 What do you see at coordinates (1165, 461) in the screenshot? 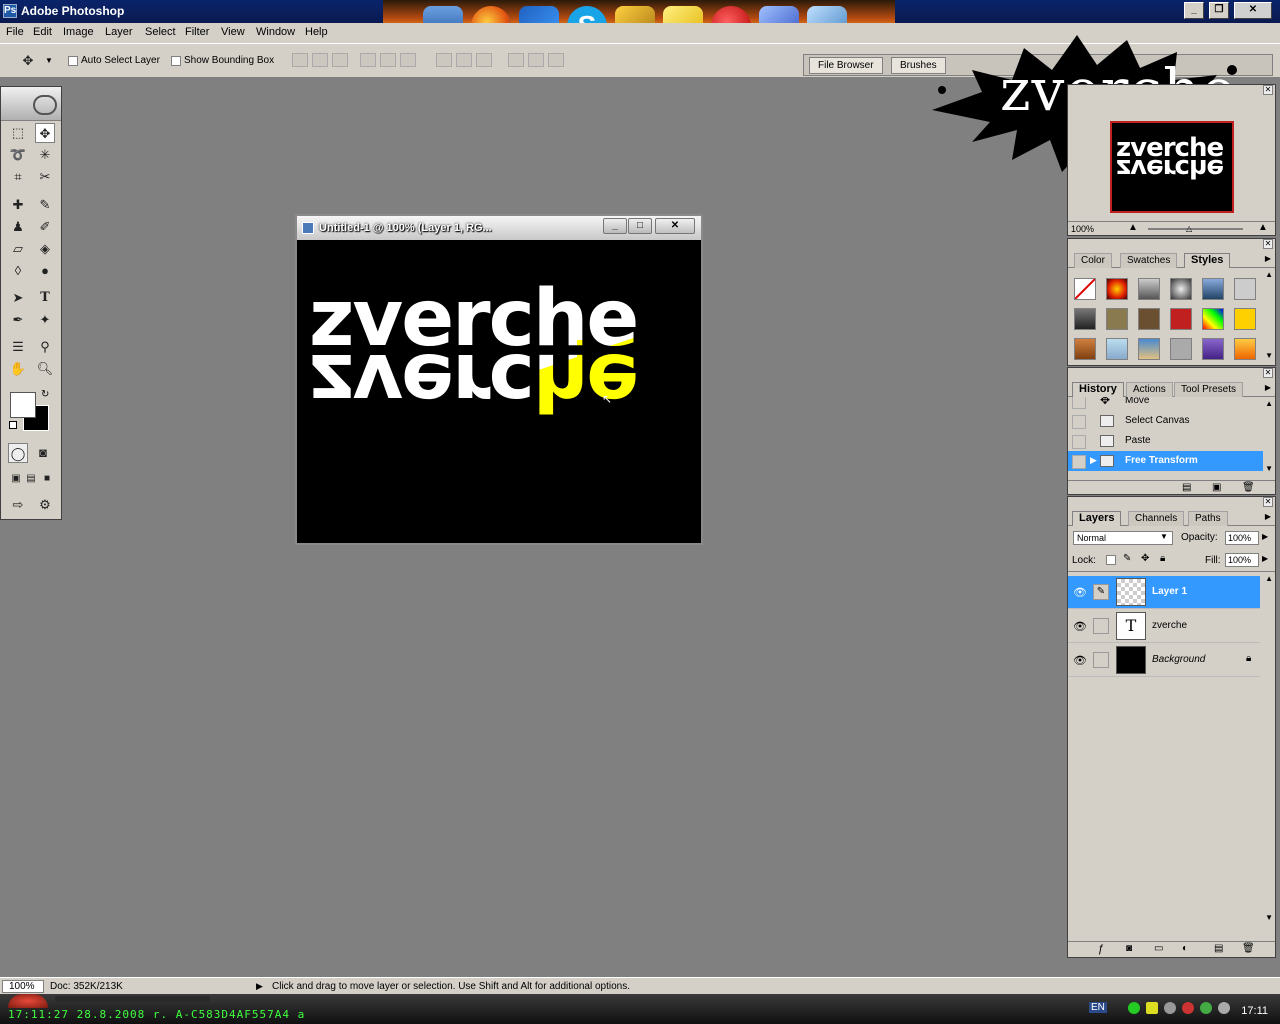
I see `history-item-selected: ▶ Free Transform` at bounding box center [1165, 461].